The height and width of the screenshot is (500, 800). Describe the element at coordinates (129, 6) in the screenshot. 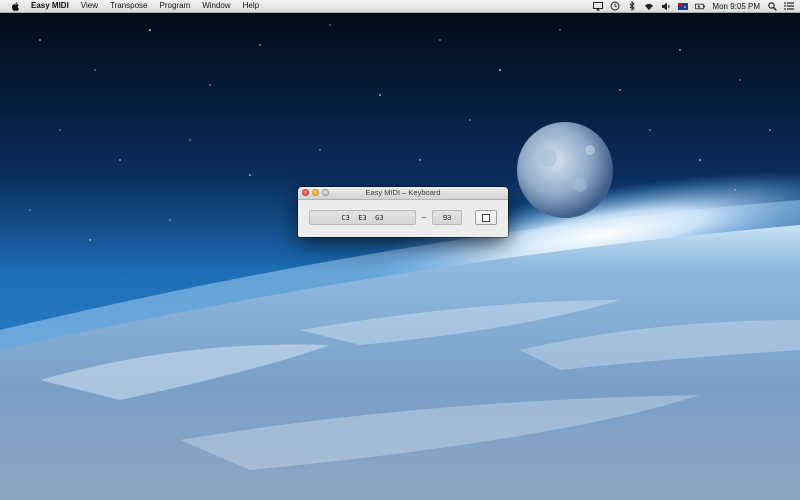

I see `menu-transpose: Transpose` at that location.